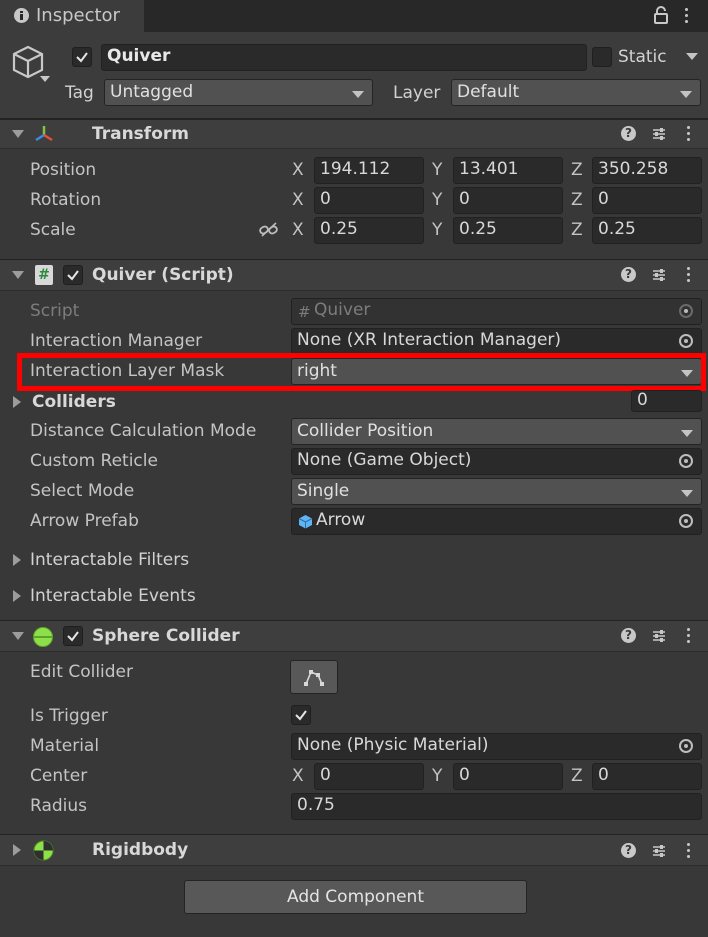 This screenshot has height=937, width=708. What do you see at coordinates (647, 170) in the screenshot?
I see `position-z-input: 350.258` at bounding box center [647, 170].